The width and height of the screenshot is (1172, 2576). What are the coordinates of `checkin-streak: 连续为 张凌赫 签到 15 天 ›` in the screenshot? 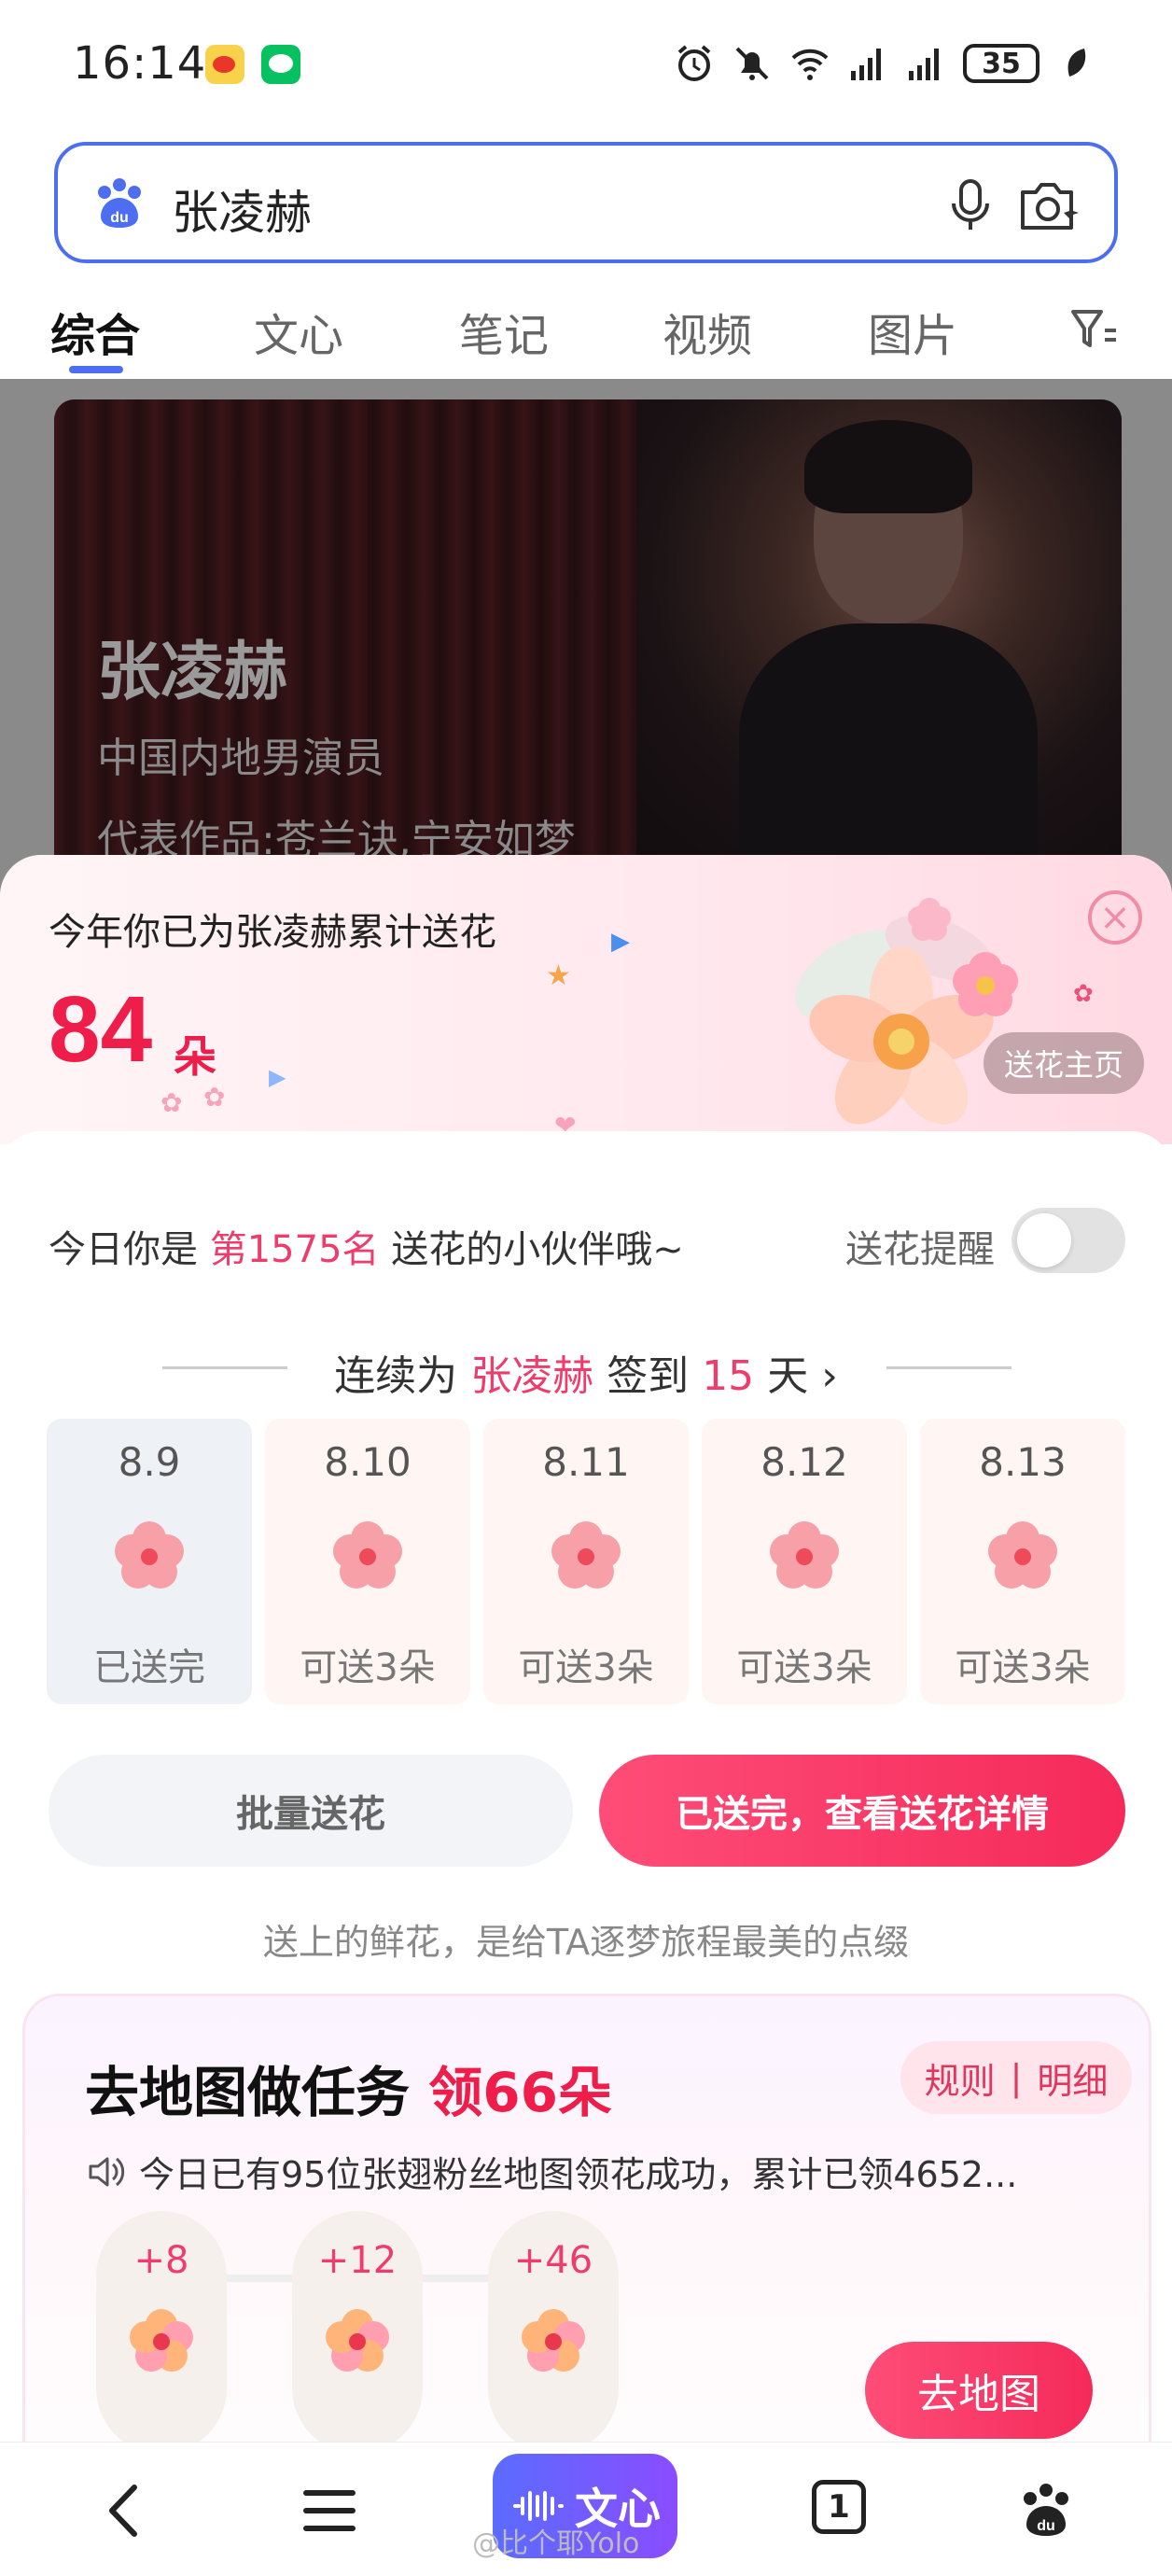 It's located at (586, 1371).